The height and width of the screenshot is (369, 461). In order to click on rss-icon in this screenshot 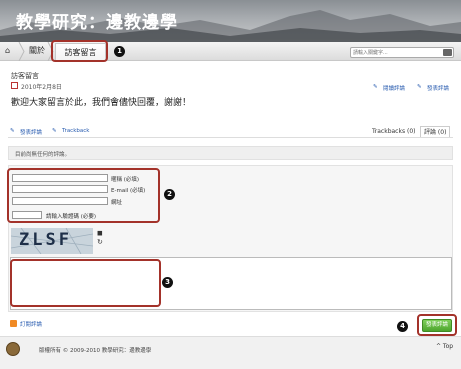, I will do `click(13, 323)`.